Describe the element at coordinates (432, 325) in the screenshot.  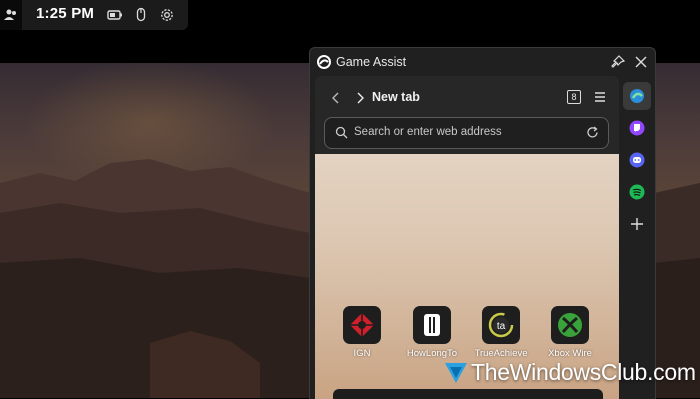
I see `howlongtobeat-icon` at that location.